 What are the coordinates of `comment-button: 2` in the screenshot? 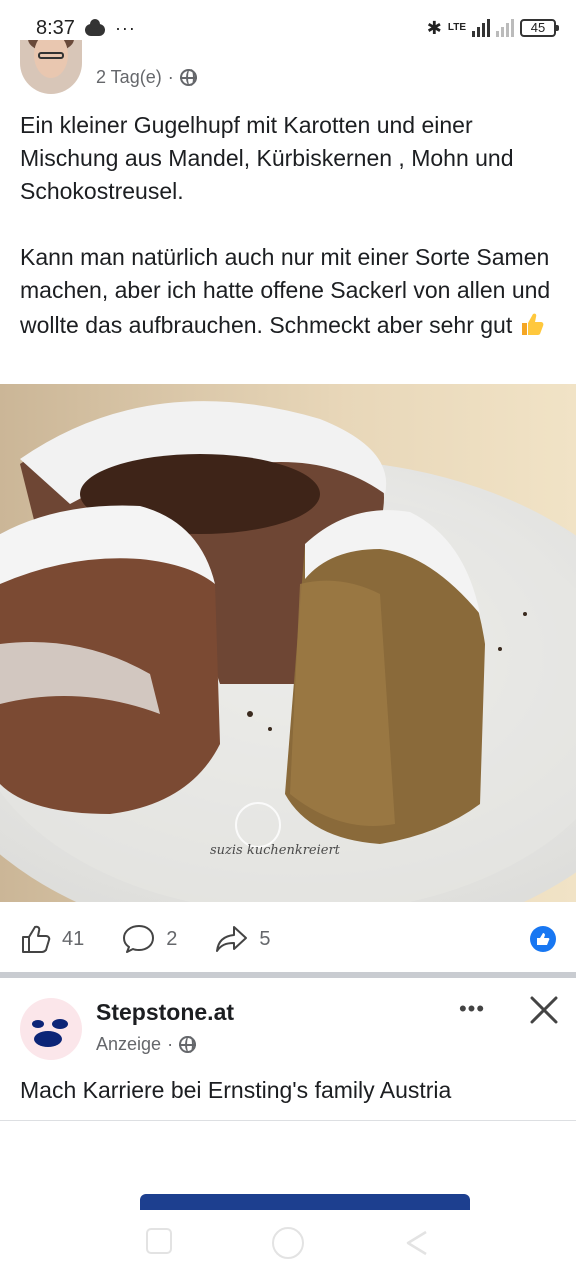 It's located at (149, 939).